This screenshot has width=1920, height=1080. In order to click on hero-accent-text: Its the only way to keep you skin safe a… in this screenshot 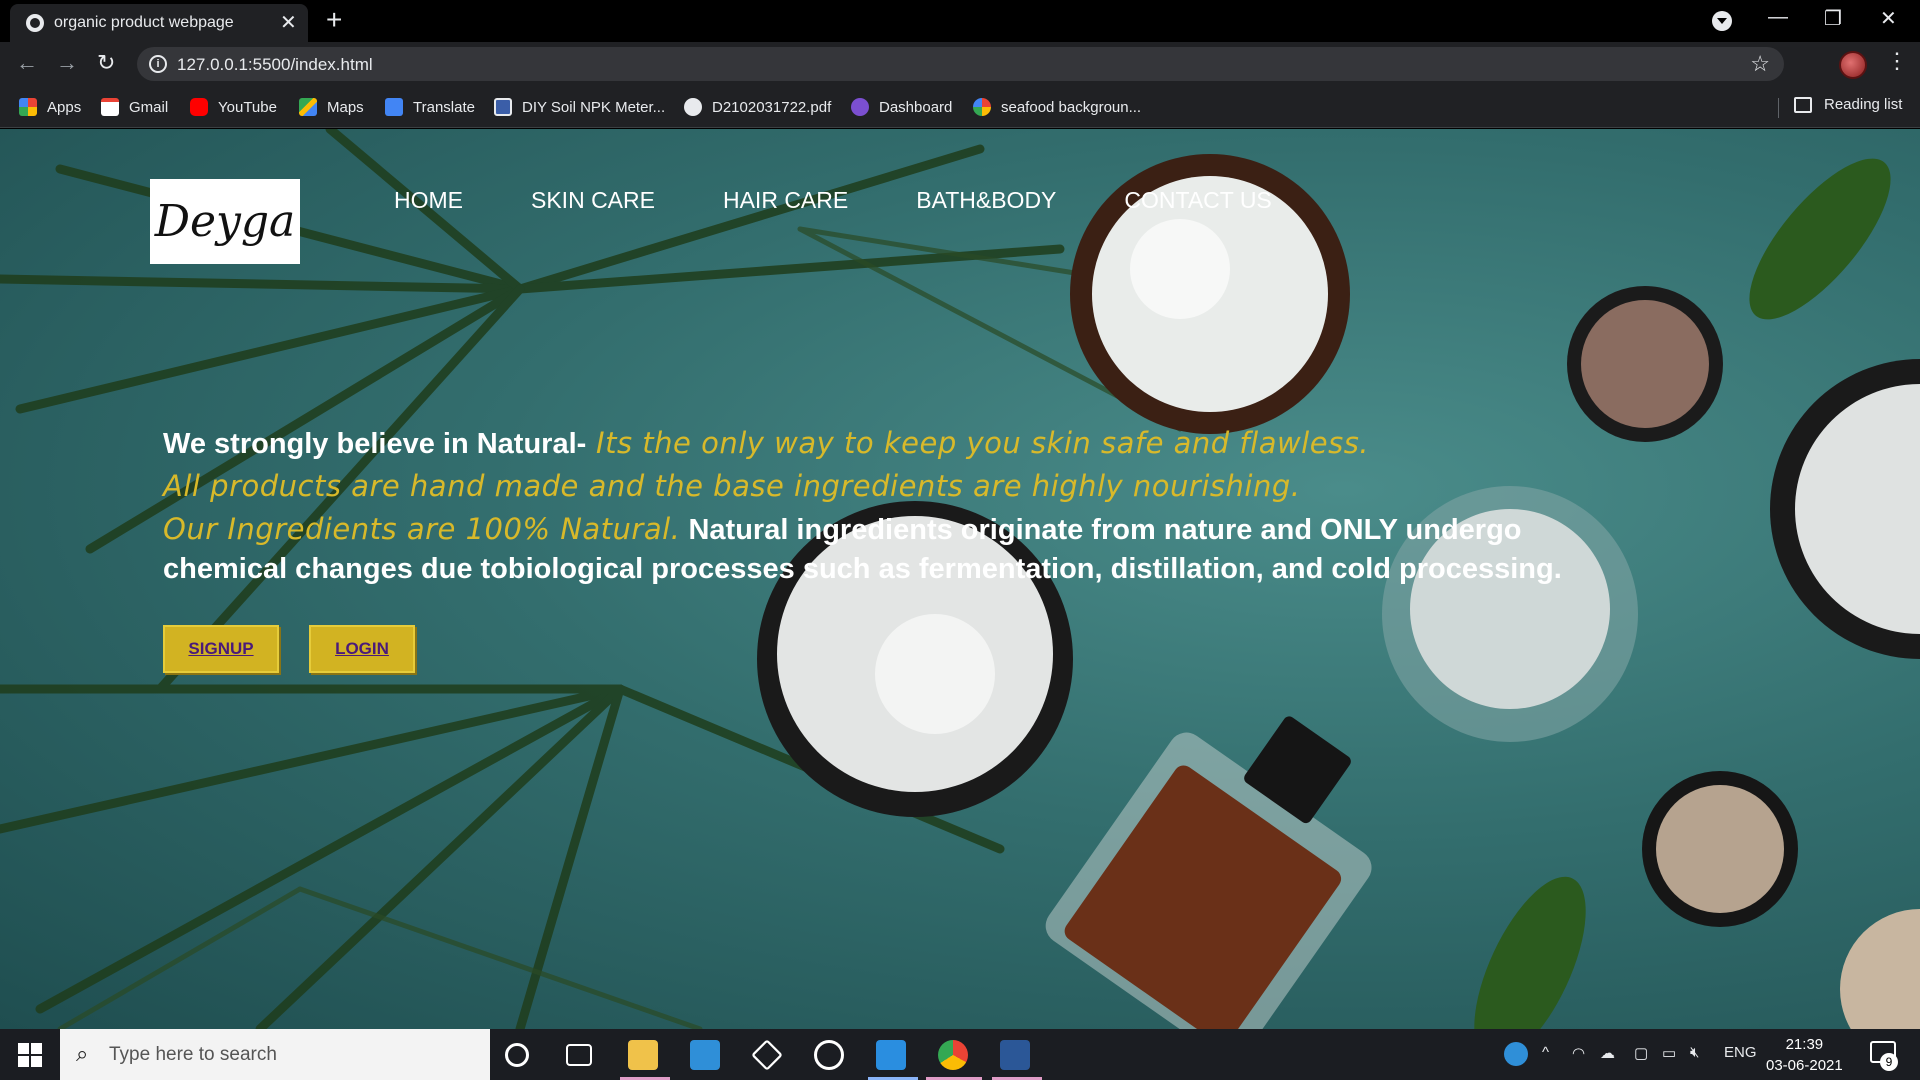, I will do `click(978, 443)`.